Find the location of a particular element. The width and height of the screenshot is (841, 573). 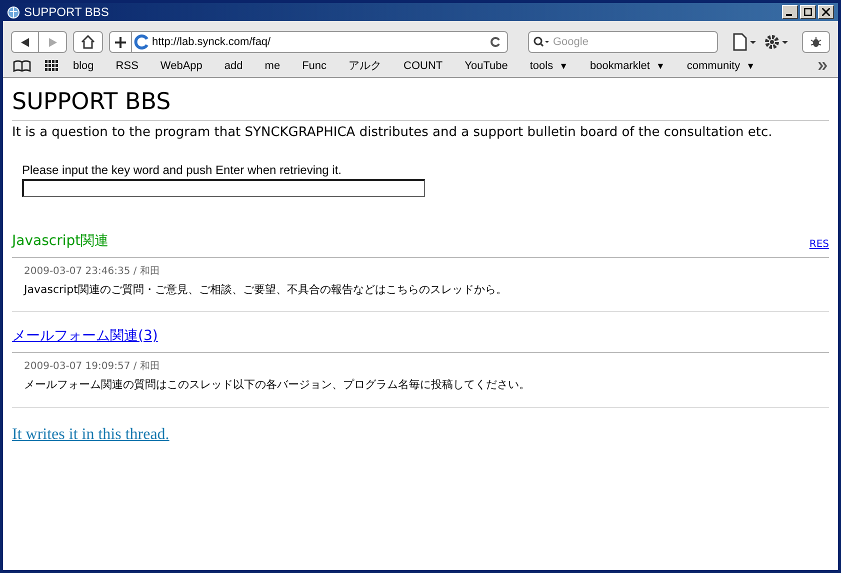

back-button is located at coordinates (25, 42).